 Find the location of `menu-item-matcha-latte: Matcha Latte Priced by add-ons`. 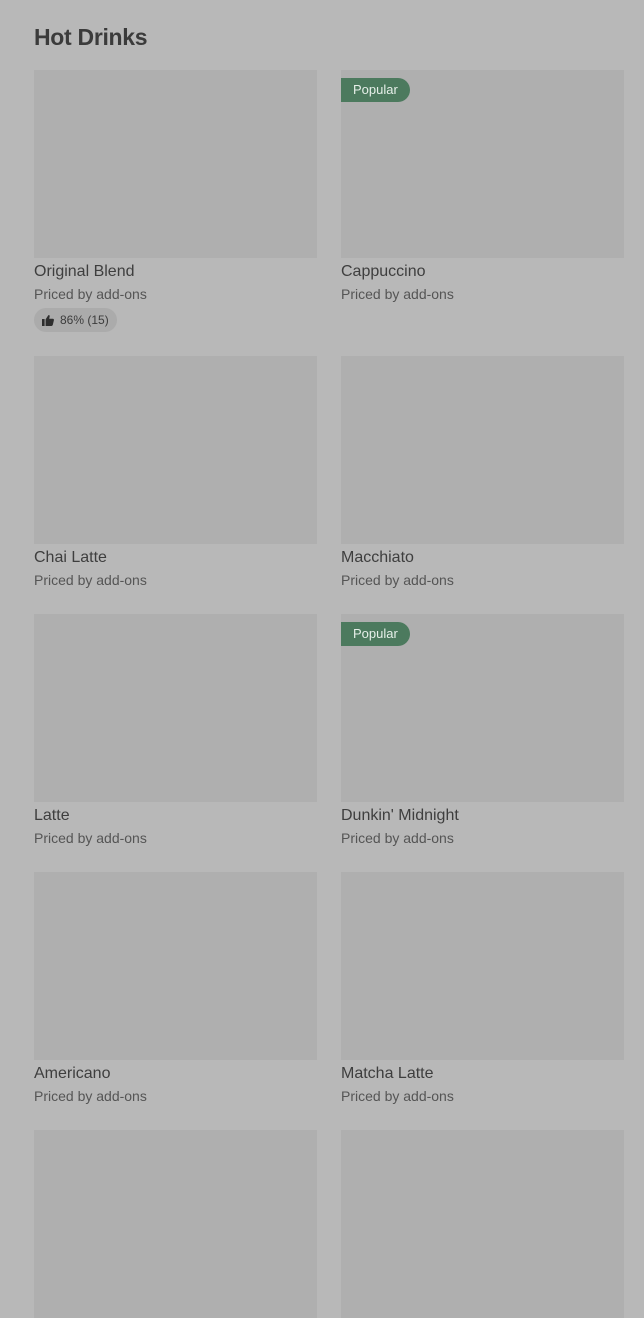

menu-item-matcha-latte: Matcha Latte Priced by add-ons is located at coordinates (482, 988).